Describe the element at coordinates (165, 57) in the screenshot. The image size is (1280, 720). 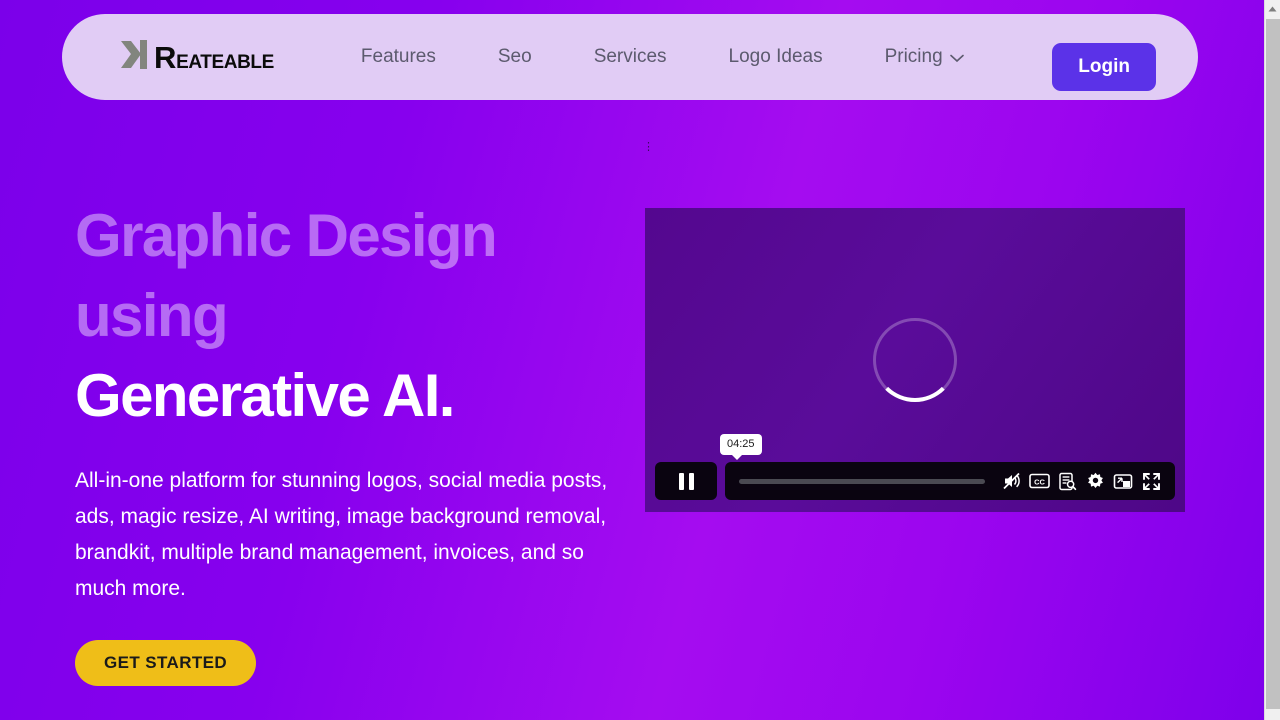
I see `brand-wordmark-cap: R` at that location.